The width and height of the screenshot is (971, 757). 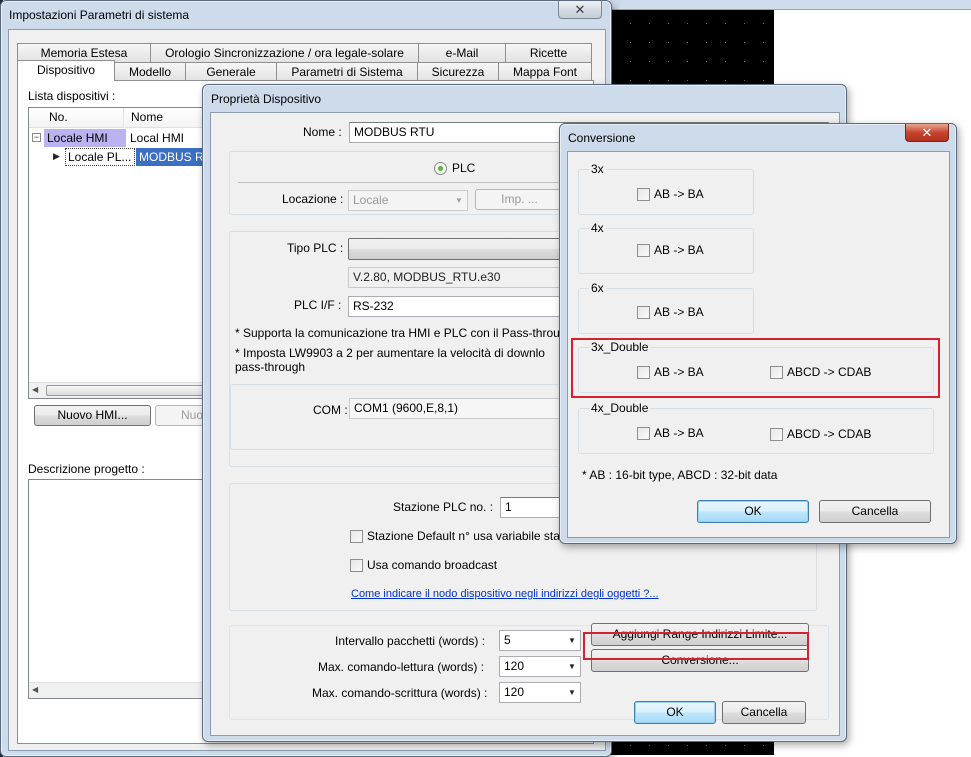 What do you see at coordinates (540, 640) in the screenshot?
I see `packet-interval-select: 5 ▼` at bounding box center [540, 640].